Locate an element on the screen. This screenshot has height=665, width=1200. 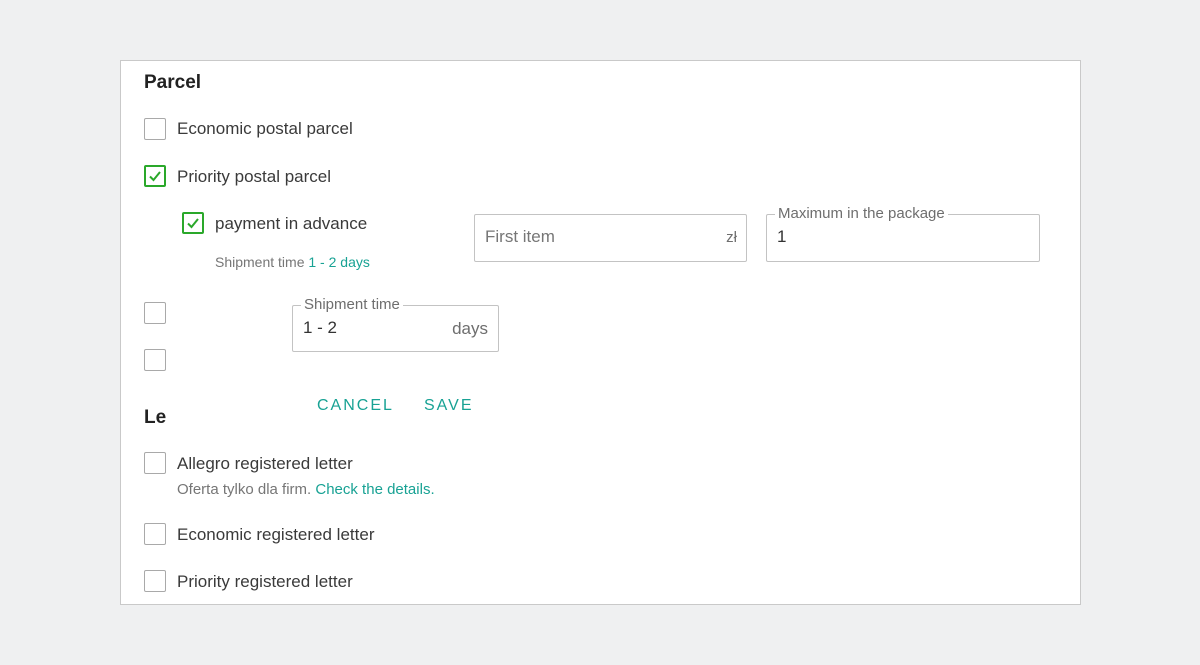
economic-registered-letter-label: Economic registered letter is located at coordinates (275, 535).